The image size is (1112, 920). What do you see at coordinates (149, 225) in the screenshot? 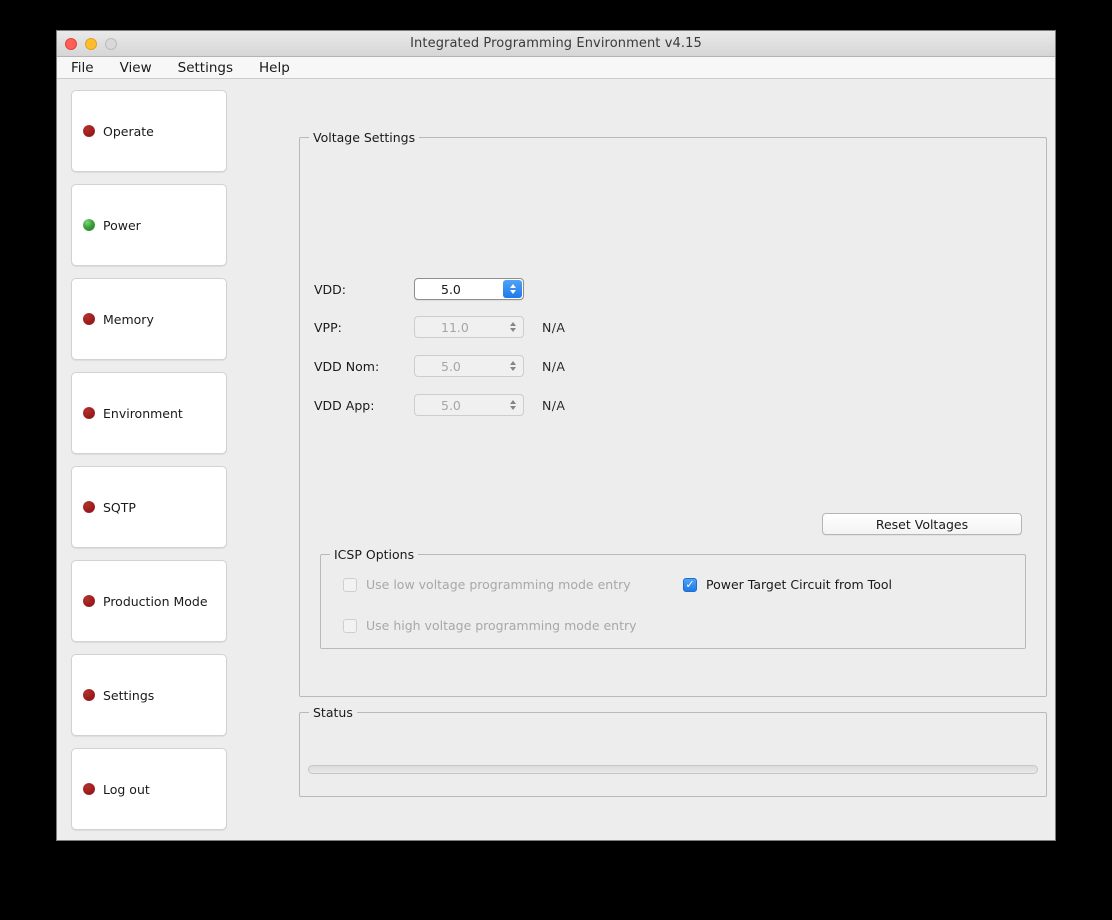
I see `sidebar-item-power: Power` at bounding box center [149, 225].